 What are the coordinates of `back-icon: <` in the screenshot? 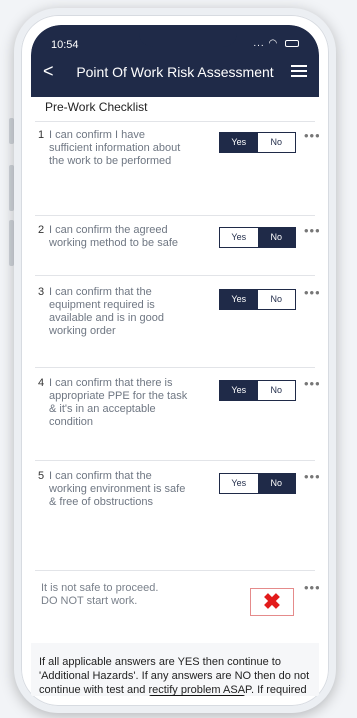 It's located at (48, 71).